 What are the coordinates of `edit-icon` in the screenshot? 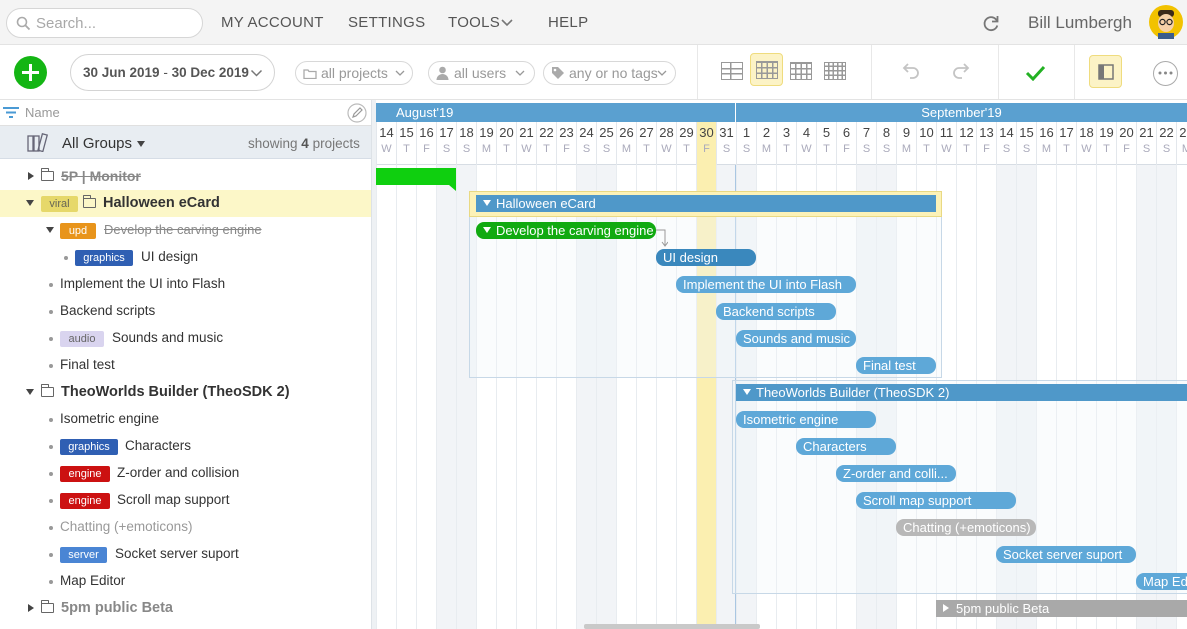 It's located at (357, 113).